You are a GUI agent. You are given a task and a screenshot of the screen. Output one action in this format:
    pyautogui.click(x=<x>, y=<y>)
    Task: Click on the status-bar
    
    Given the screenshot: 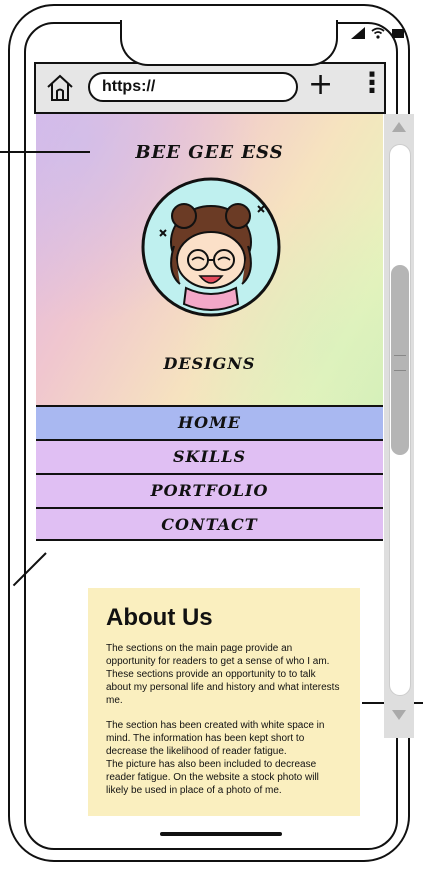 What is the action you would take?
    pyautogui.click(x=378, y=33)
    